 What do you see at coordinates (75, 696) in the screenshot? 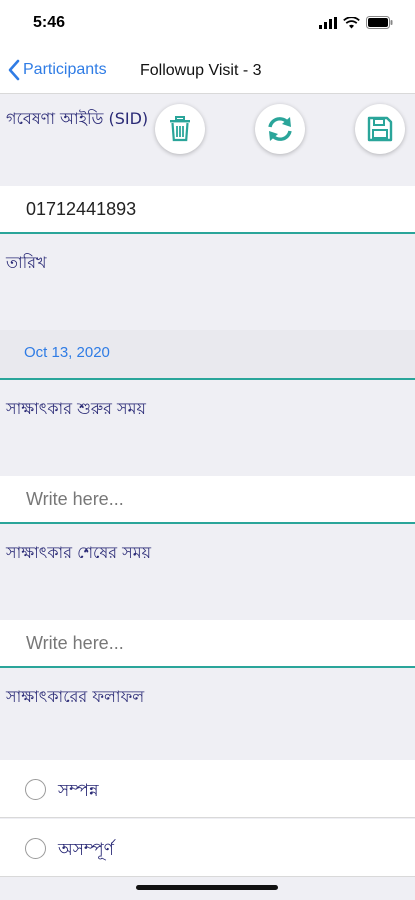
I see `result-label: সাক্ষাৎকারের ফলাফল` at bounding box center [75, 696].